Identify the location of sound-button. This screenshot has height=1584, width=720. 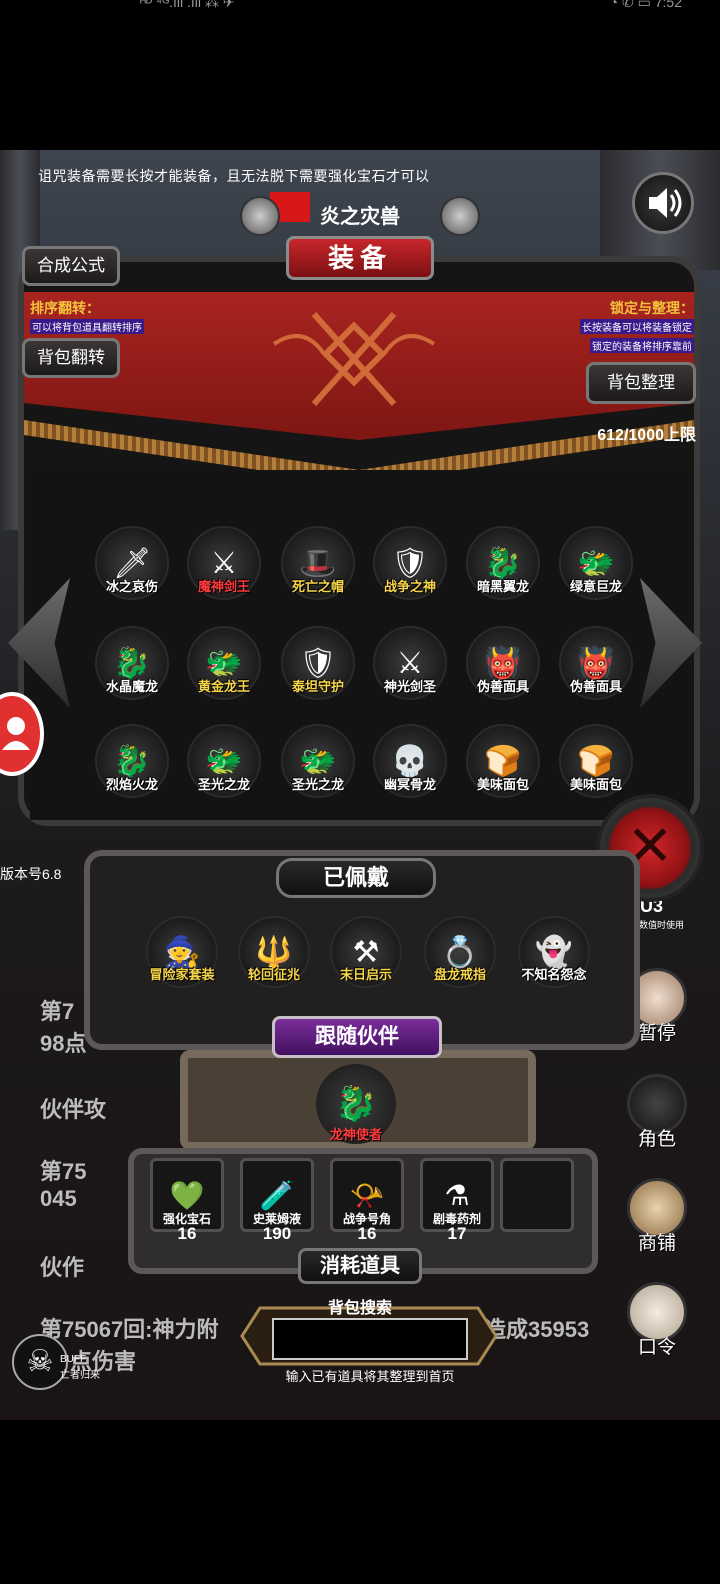
(663, 203).